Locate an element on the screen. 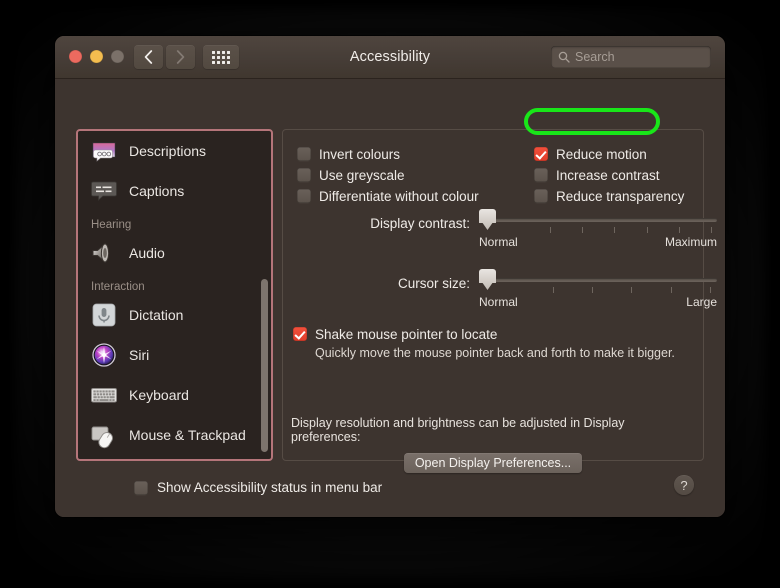 This screenshot has height=588, width=780. search-placeholder: Search is located at coordinates (595, 57).